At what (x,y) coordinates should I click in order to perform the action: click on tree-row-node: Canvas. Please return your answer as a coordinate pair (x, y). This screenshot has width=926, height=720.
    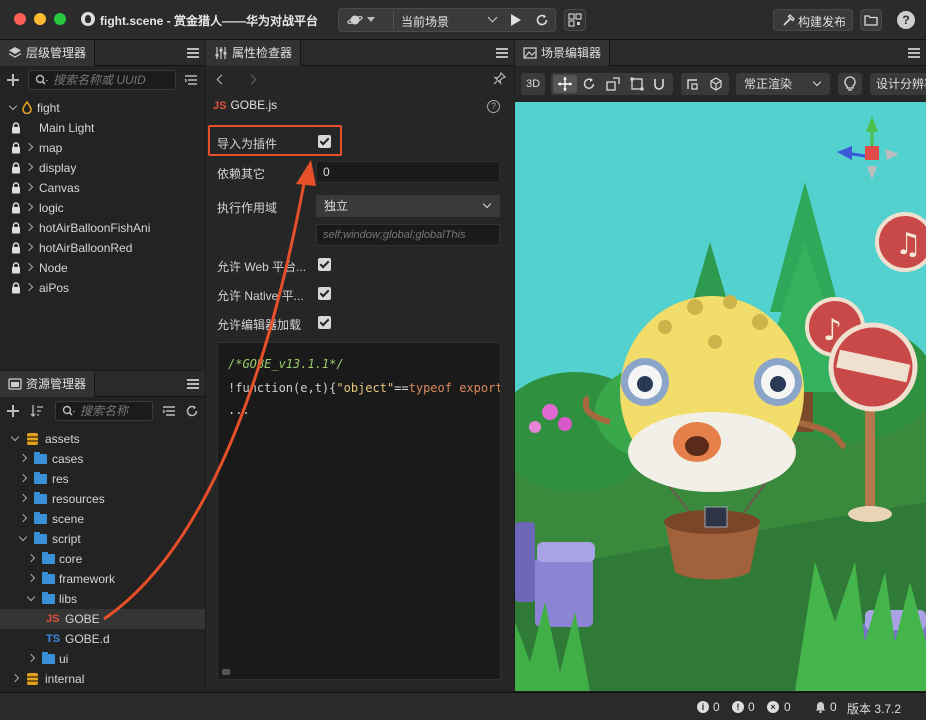
    Looking at the image, I should click on (102, 188).